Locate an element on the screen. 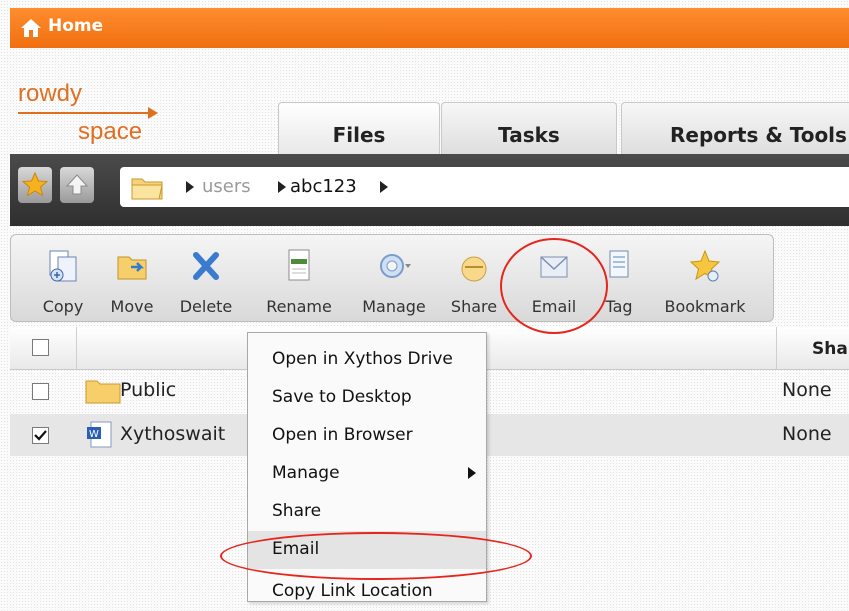 This screenshot has height=611, width=849. svg-text: W is located at coordinates (94, 434).